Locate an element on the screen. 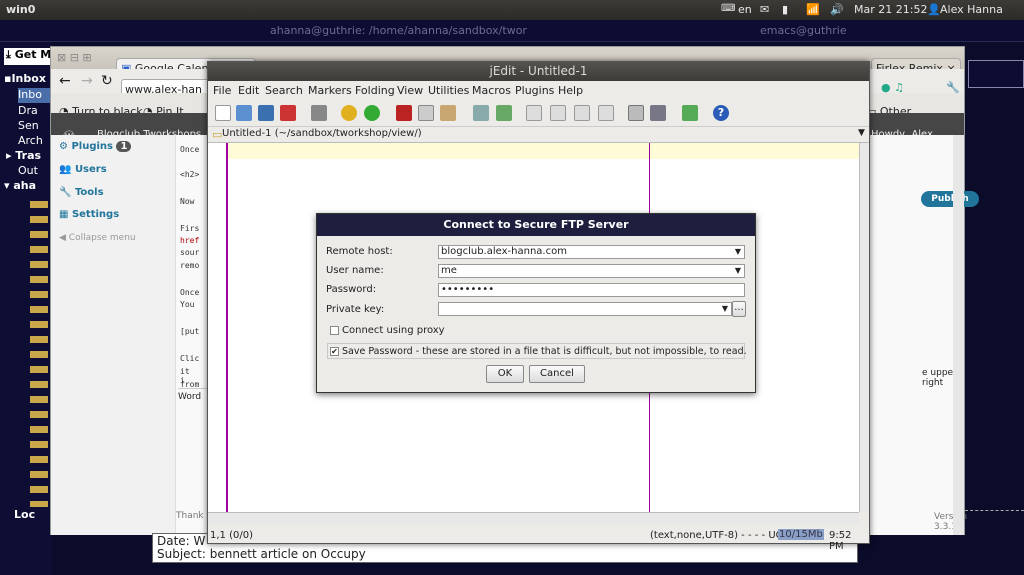 The image size is (1024, 575). dialog-title: Connect to Secure FTP Server is located at coordinates (536, 225).